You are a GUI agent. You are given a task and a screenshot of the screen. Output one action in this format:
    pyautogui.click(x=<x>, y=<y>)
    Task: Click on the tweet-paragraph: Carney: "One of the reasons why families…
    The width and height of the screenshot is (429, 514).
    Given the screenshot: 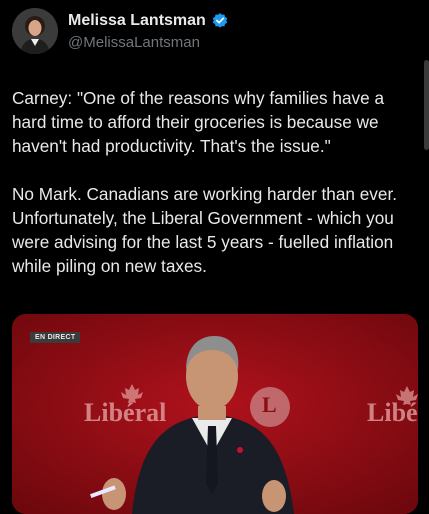 What is the action you would take?
    pyautogui.click(x=198, y=122)
    